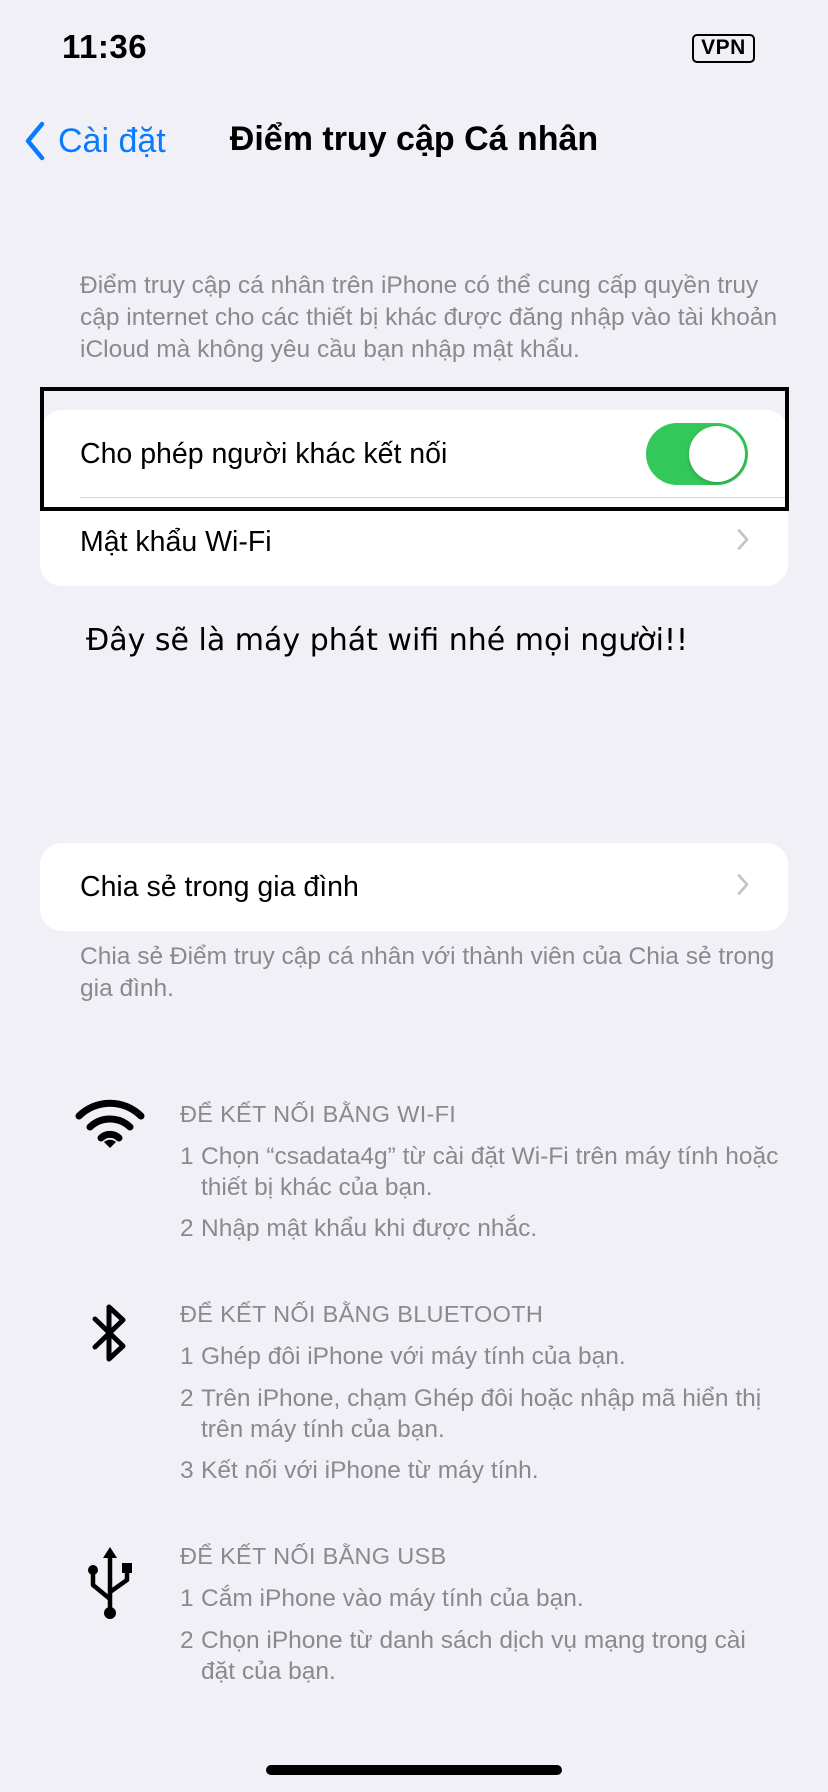  Describe the element at coordinates (414, 1770) in the screenshot. I see `home-indicator` at that location.